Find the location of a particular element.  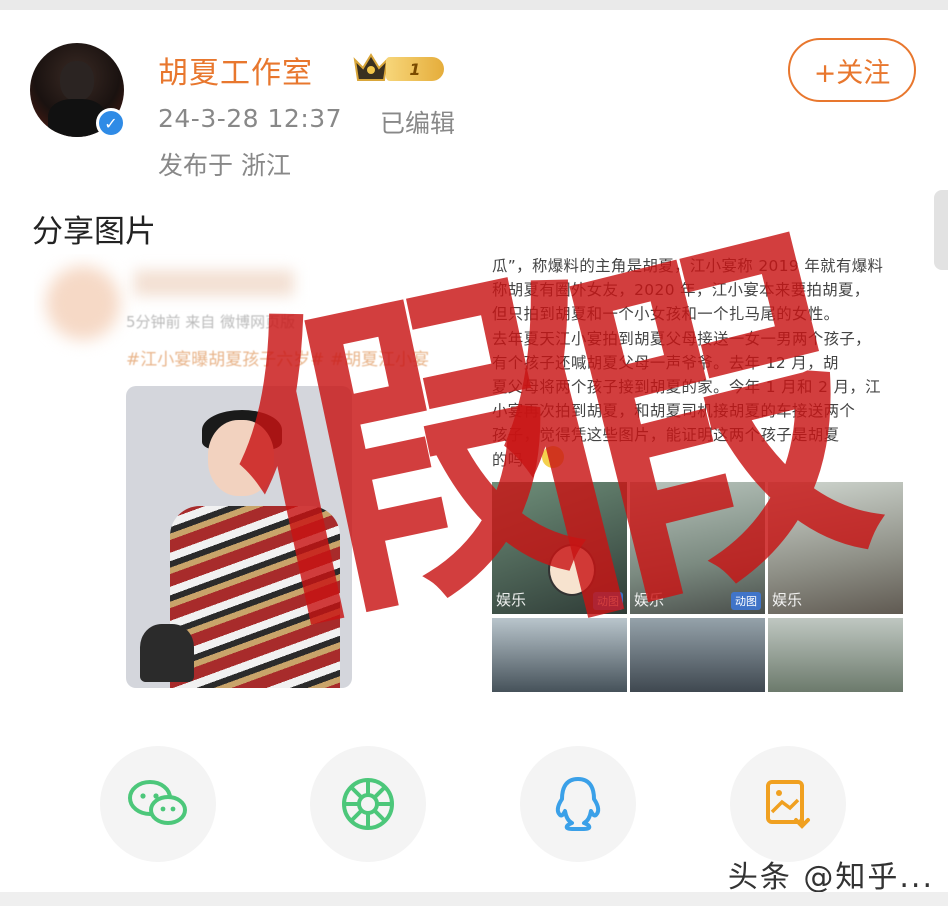

qq-icon is located at coordinates (578, 804).